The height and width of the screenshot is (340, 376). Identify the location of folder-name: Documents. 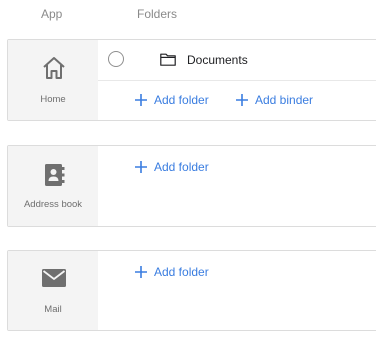
(217, 60).